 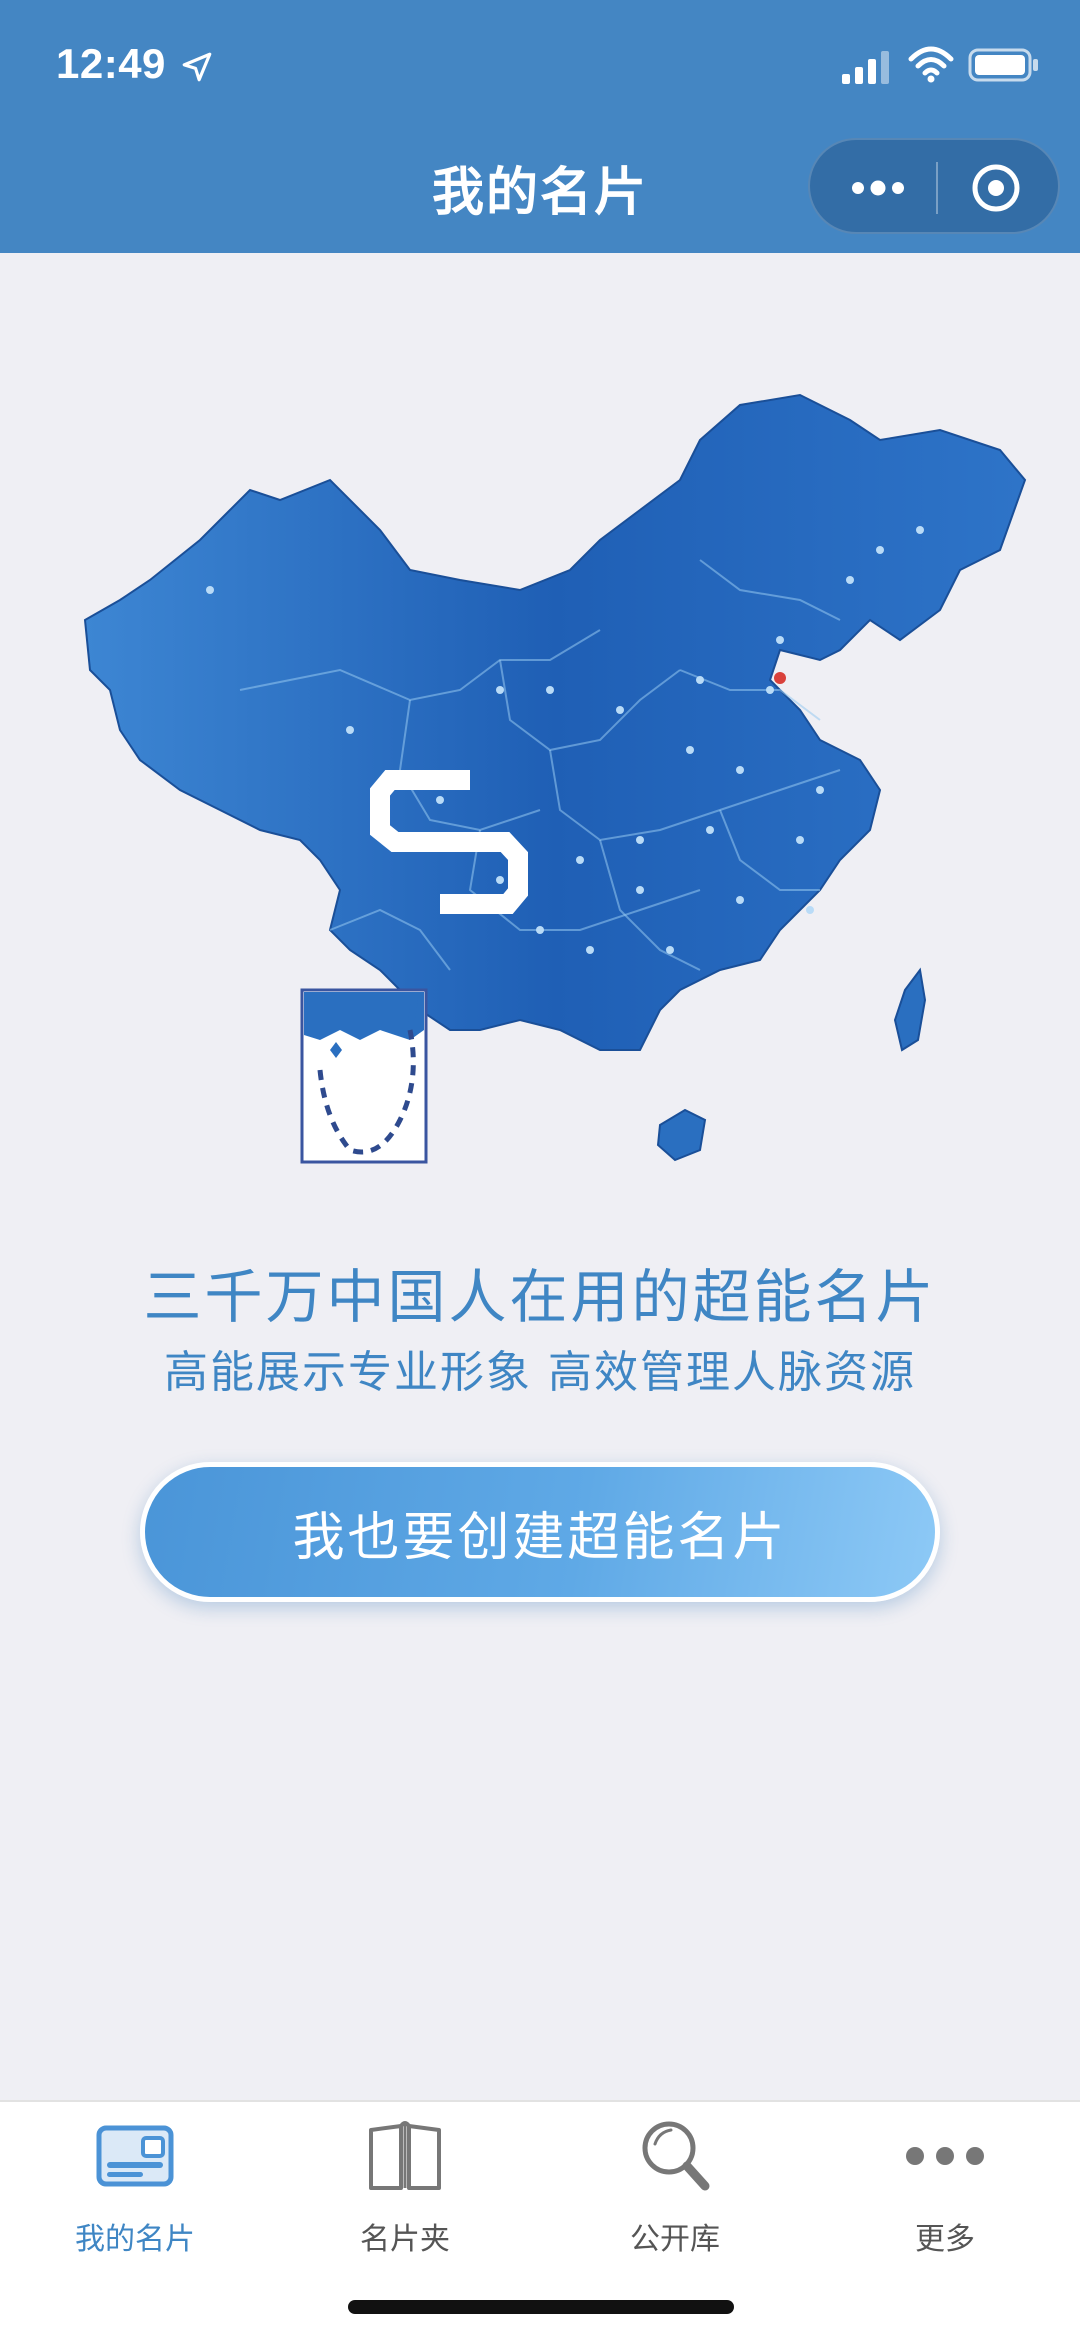 I want to click on capital-marker, so click(x=780, y=678).